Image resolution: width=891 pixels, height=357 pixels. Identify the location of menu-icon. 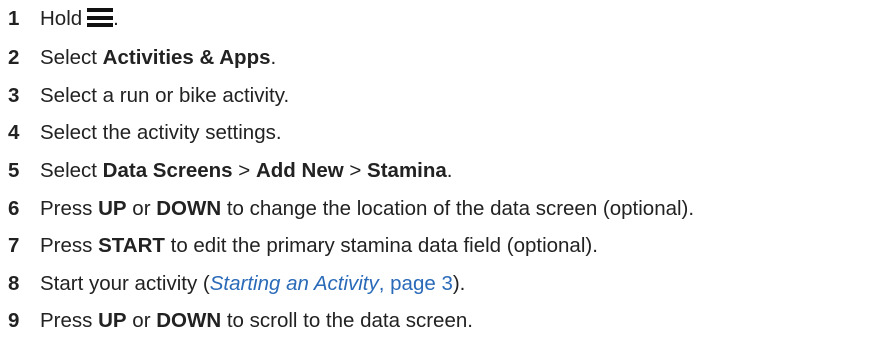
(100, 17).